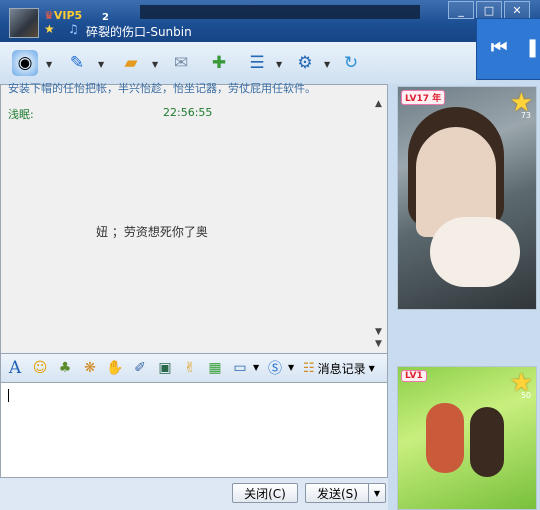 The height and width of the screenshot is (510, 540). Describe the element at coordinates (532, 47) in the screenshot. I see `pause-icon: ❚❚` at that location.